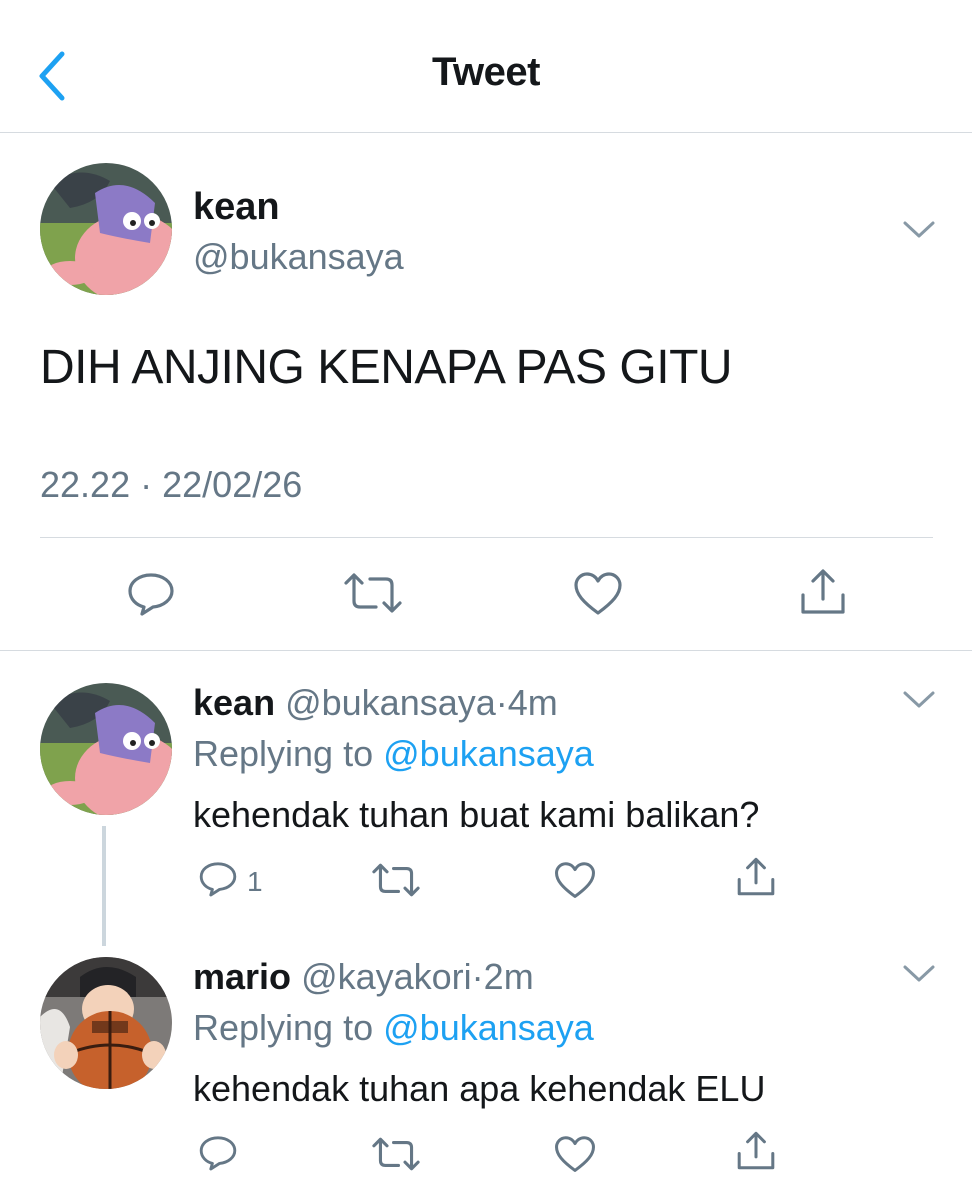 This screenshot has width=972, height=1200. I want to click on author-name: kean, so click(236, 207).